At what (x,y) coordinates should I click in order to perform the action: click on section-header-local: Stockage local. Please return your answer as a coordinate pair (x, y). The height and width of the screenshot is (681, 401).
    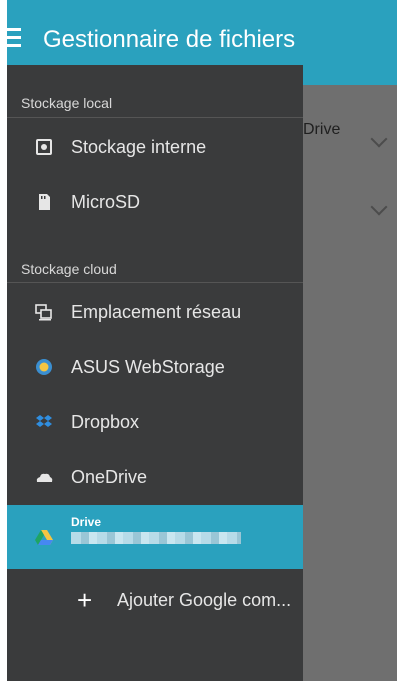
    Looking at the image, I should click on (67, 103).